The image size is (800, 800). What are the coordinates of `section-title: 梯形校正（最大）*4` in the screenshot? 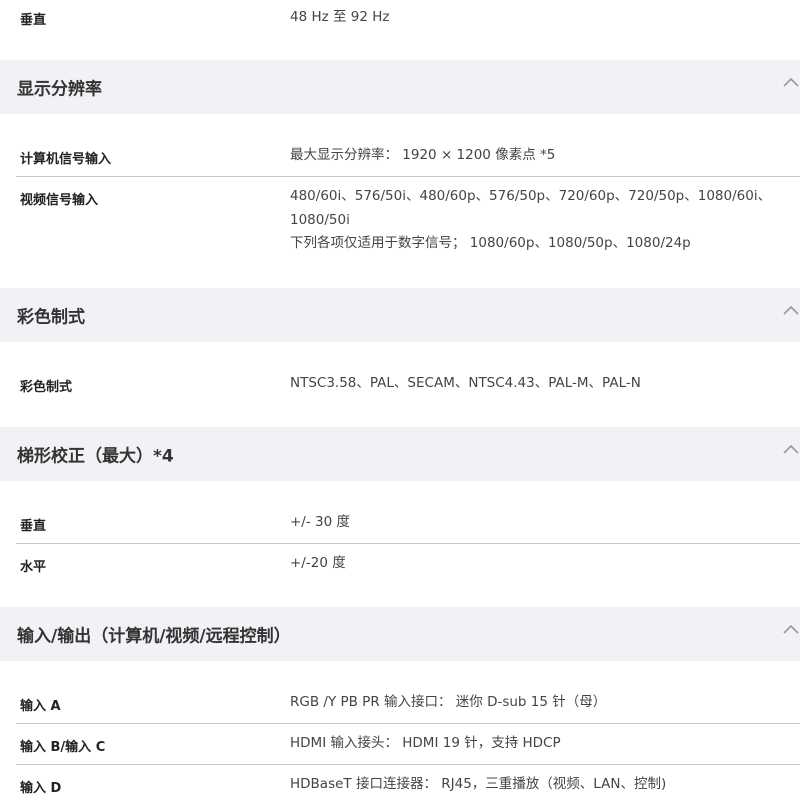 It's located at (95, 456).